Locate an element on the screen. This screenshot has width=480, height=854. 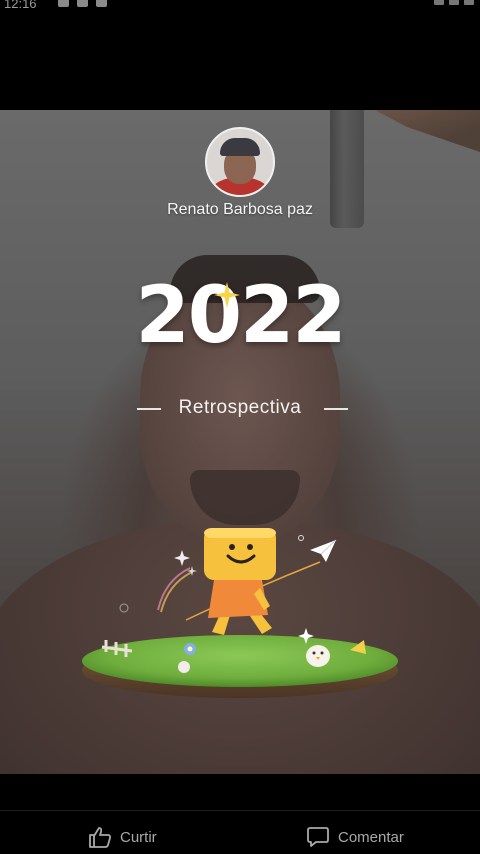
system-icons is located at coordinates (454, 2).